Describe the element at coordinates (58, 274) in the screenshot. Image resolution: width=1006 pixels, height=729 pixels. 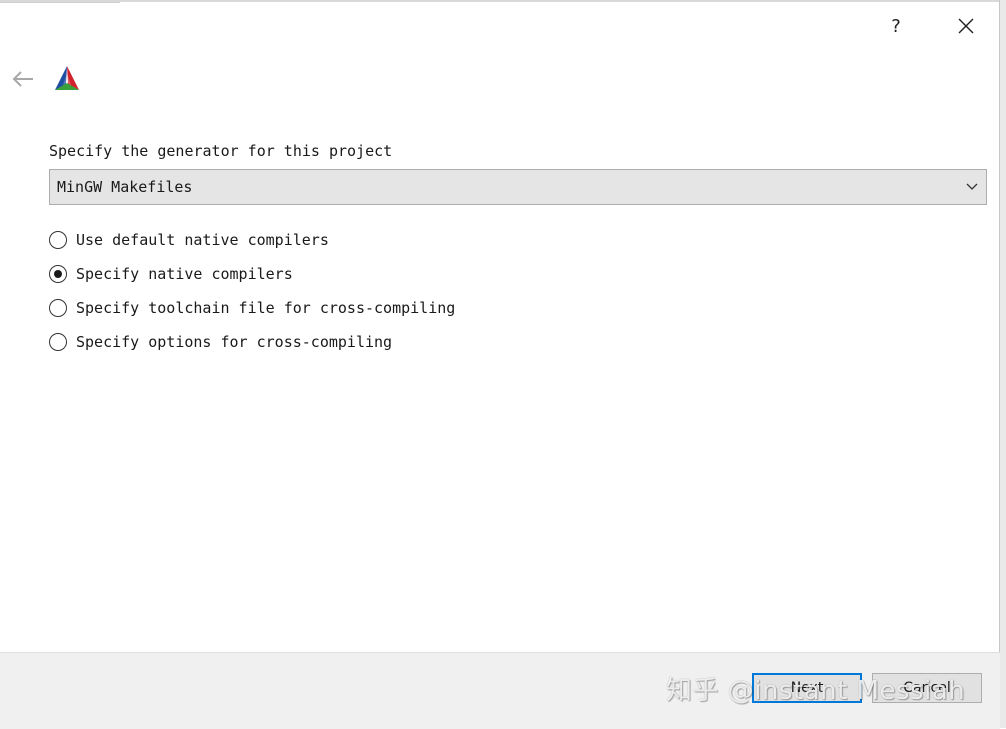
I see `radio-button-checked` at that location.